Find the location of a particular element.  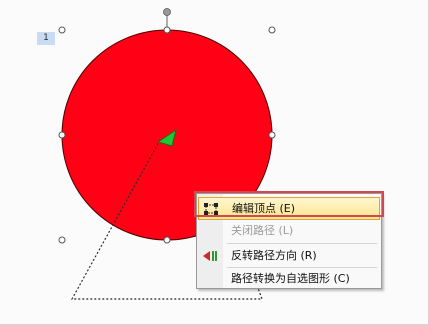

resize-handle-top is located at coordinates (167, 30).